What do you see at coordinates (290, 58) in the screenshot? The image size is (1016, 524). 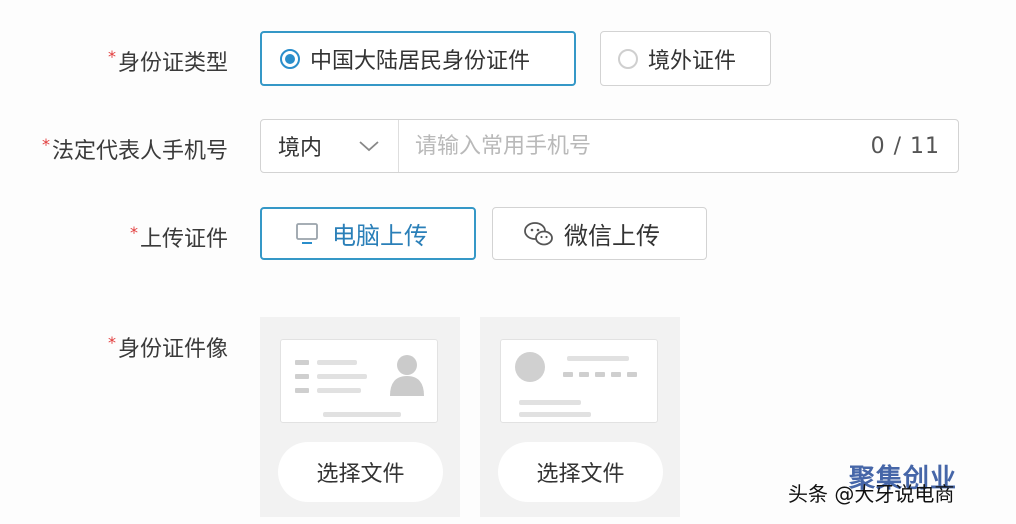 I see `radio-checked-icon` at bounding box center [290, 58].